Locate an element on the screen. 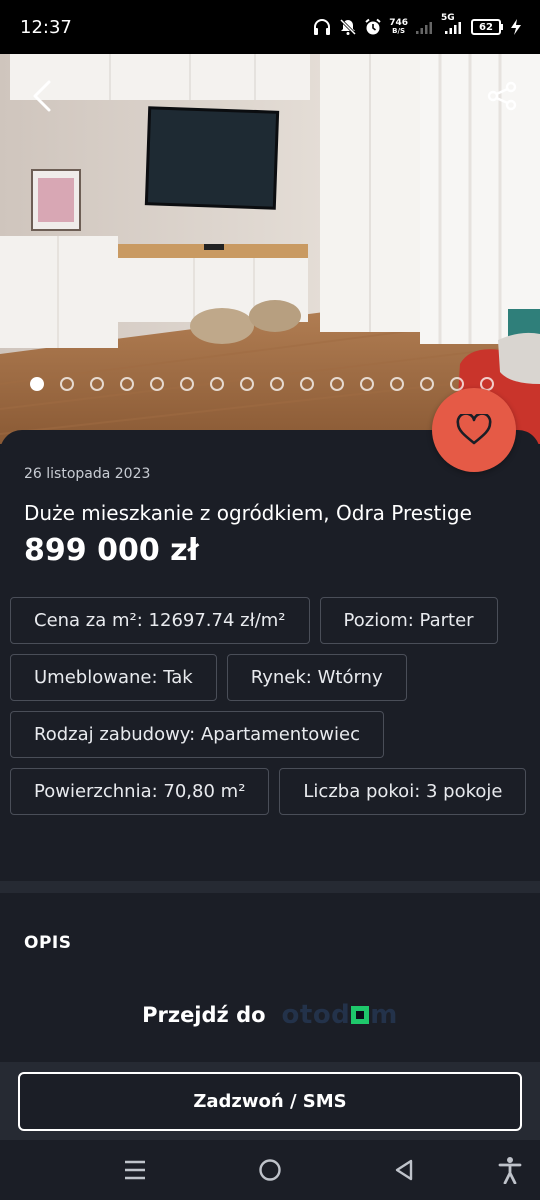 The image size is (540, 1200). call-sms-button: Zadzwoń / SMS is located at coordinates (270, 1101).